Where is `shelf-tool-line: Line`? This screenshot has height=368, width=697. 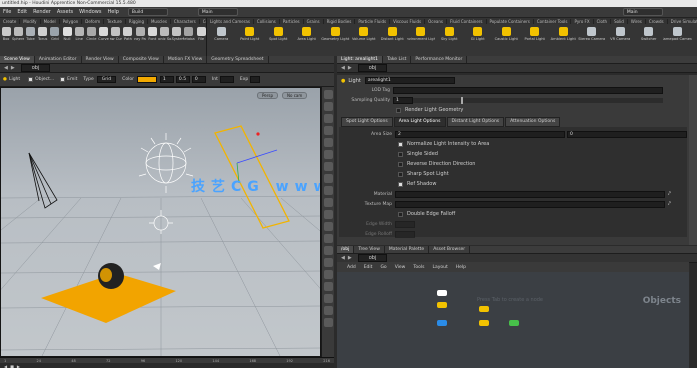
shelf-tool-line: Line is located at coordinates (79, 34).